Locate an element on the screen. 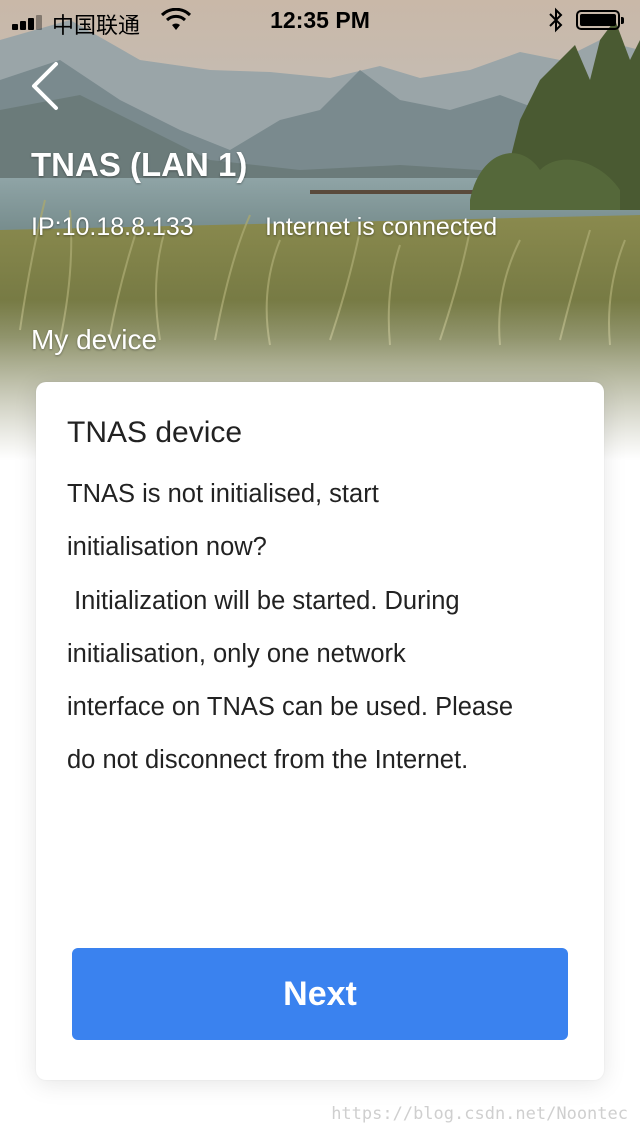 The image size is (640, 1136). card-title: TNAS device is located at coordinates (155, 432).